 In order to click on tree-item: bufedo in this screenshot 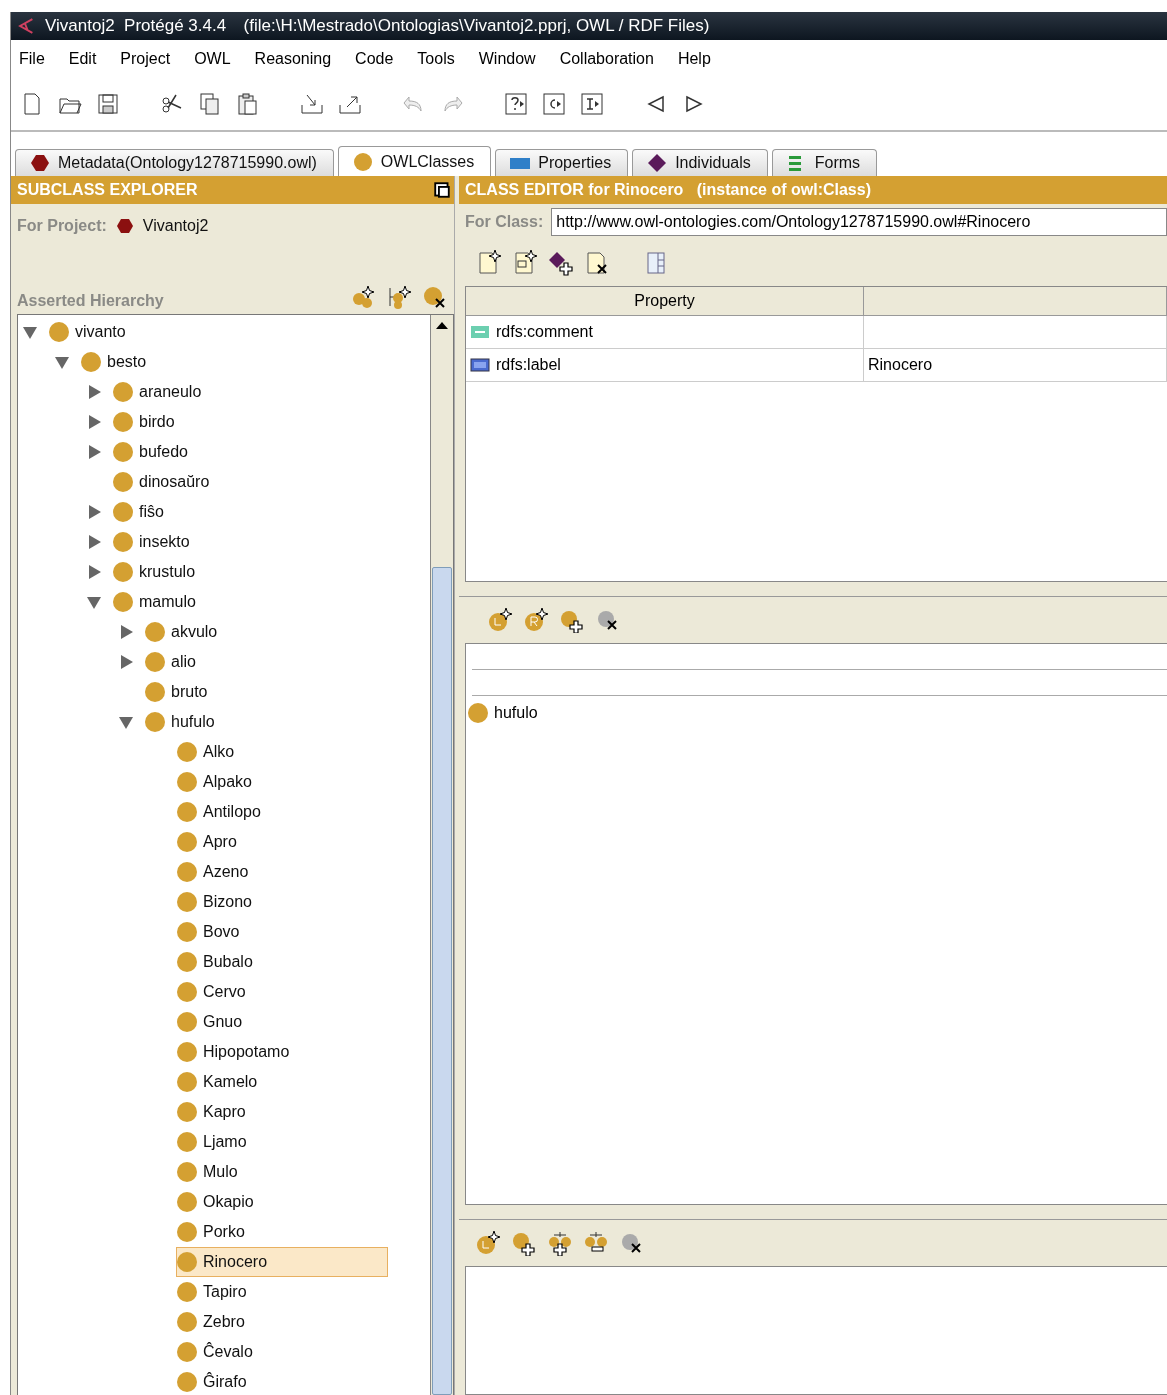, I will do `click(210, 452)`.